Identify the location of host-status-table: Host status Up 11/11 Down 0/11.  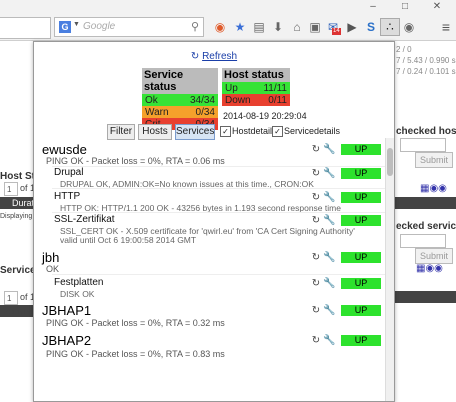
(256, 87).